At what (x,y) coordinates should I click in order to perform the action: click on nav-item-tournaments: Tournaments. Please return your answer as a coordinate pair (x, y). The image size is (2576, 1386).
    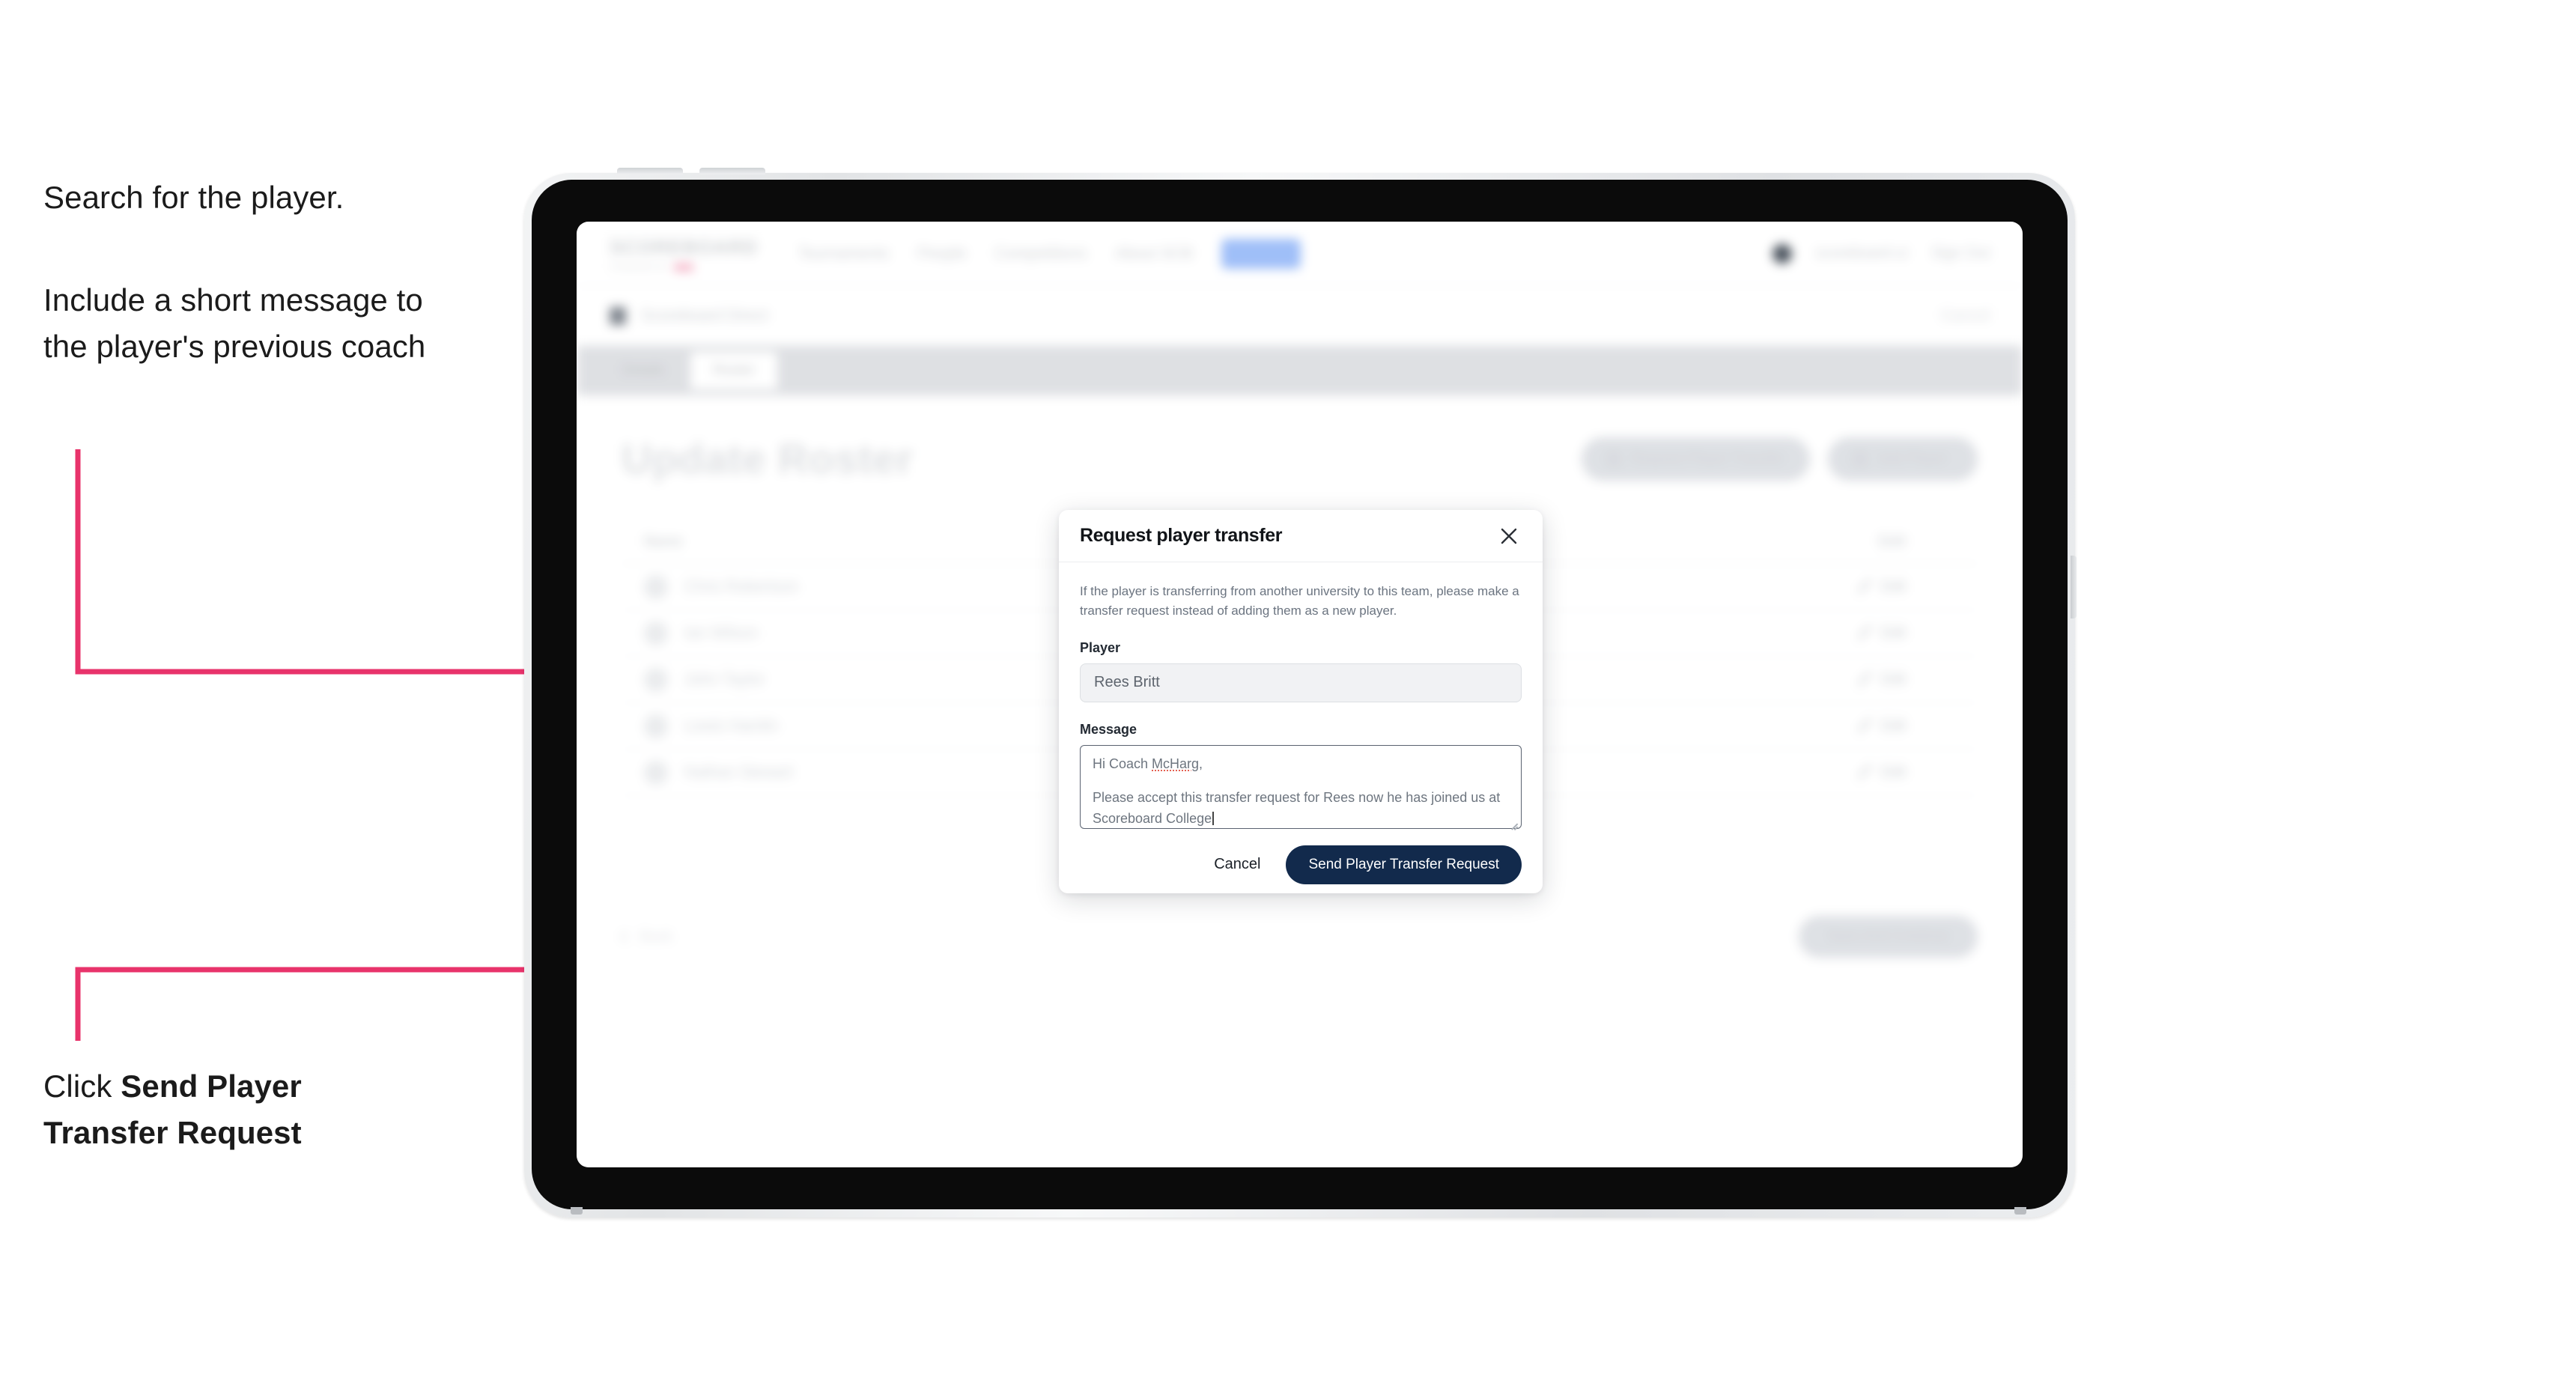
    Looking at the image, I should click on (843, 254).